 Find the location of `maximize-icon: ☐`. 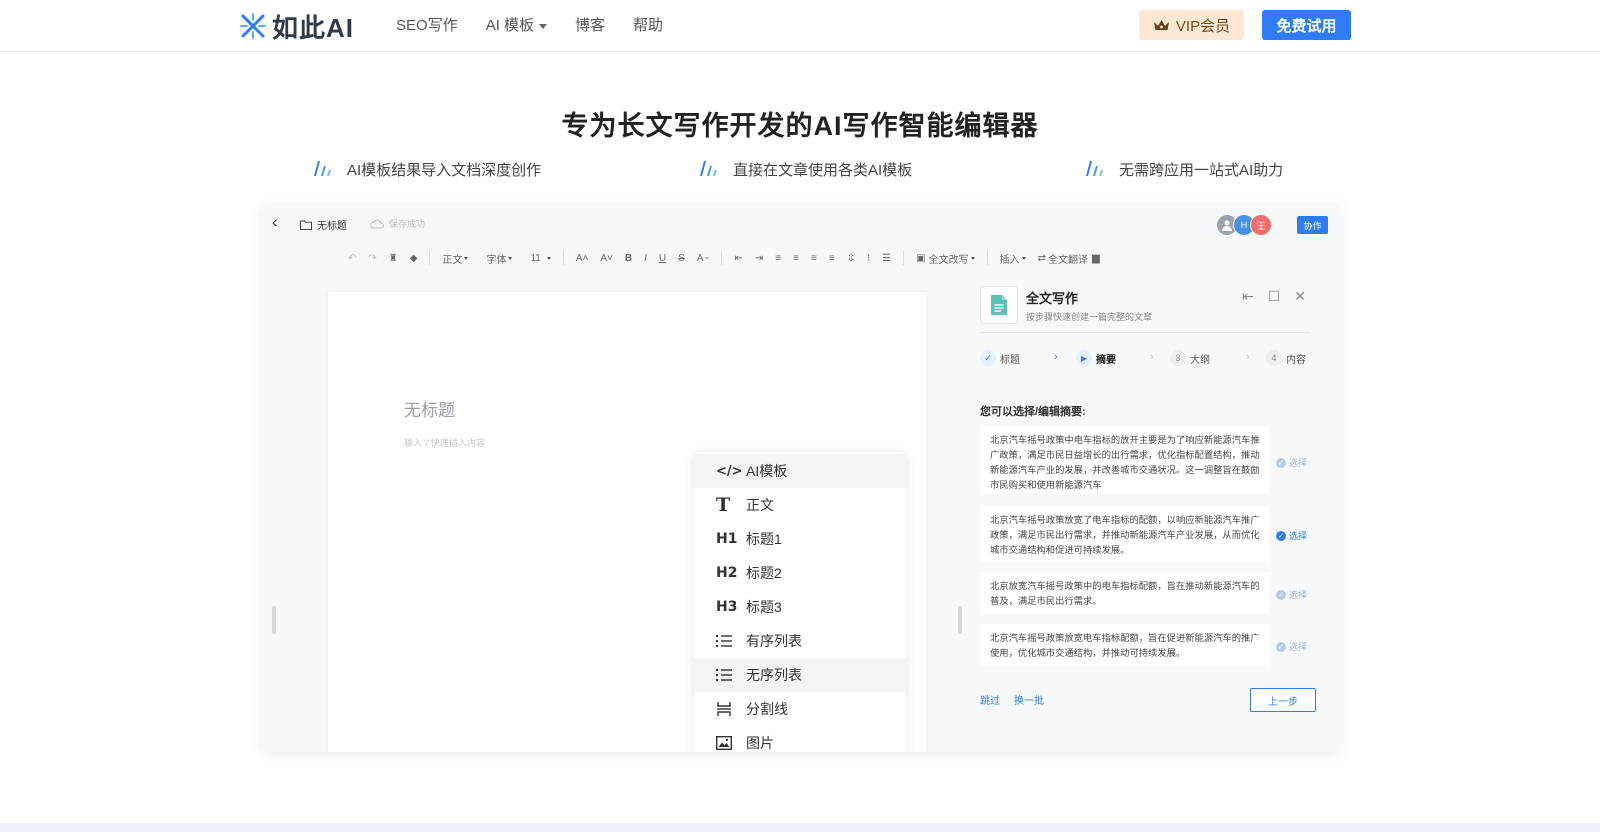

maximize-icon: ☐ is located at coordinates (1274, 296).